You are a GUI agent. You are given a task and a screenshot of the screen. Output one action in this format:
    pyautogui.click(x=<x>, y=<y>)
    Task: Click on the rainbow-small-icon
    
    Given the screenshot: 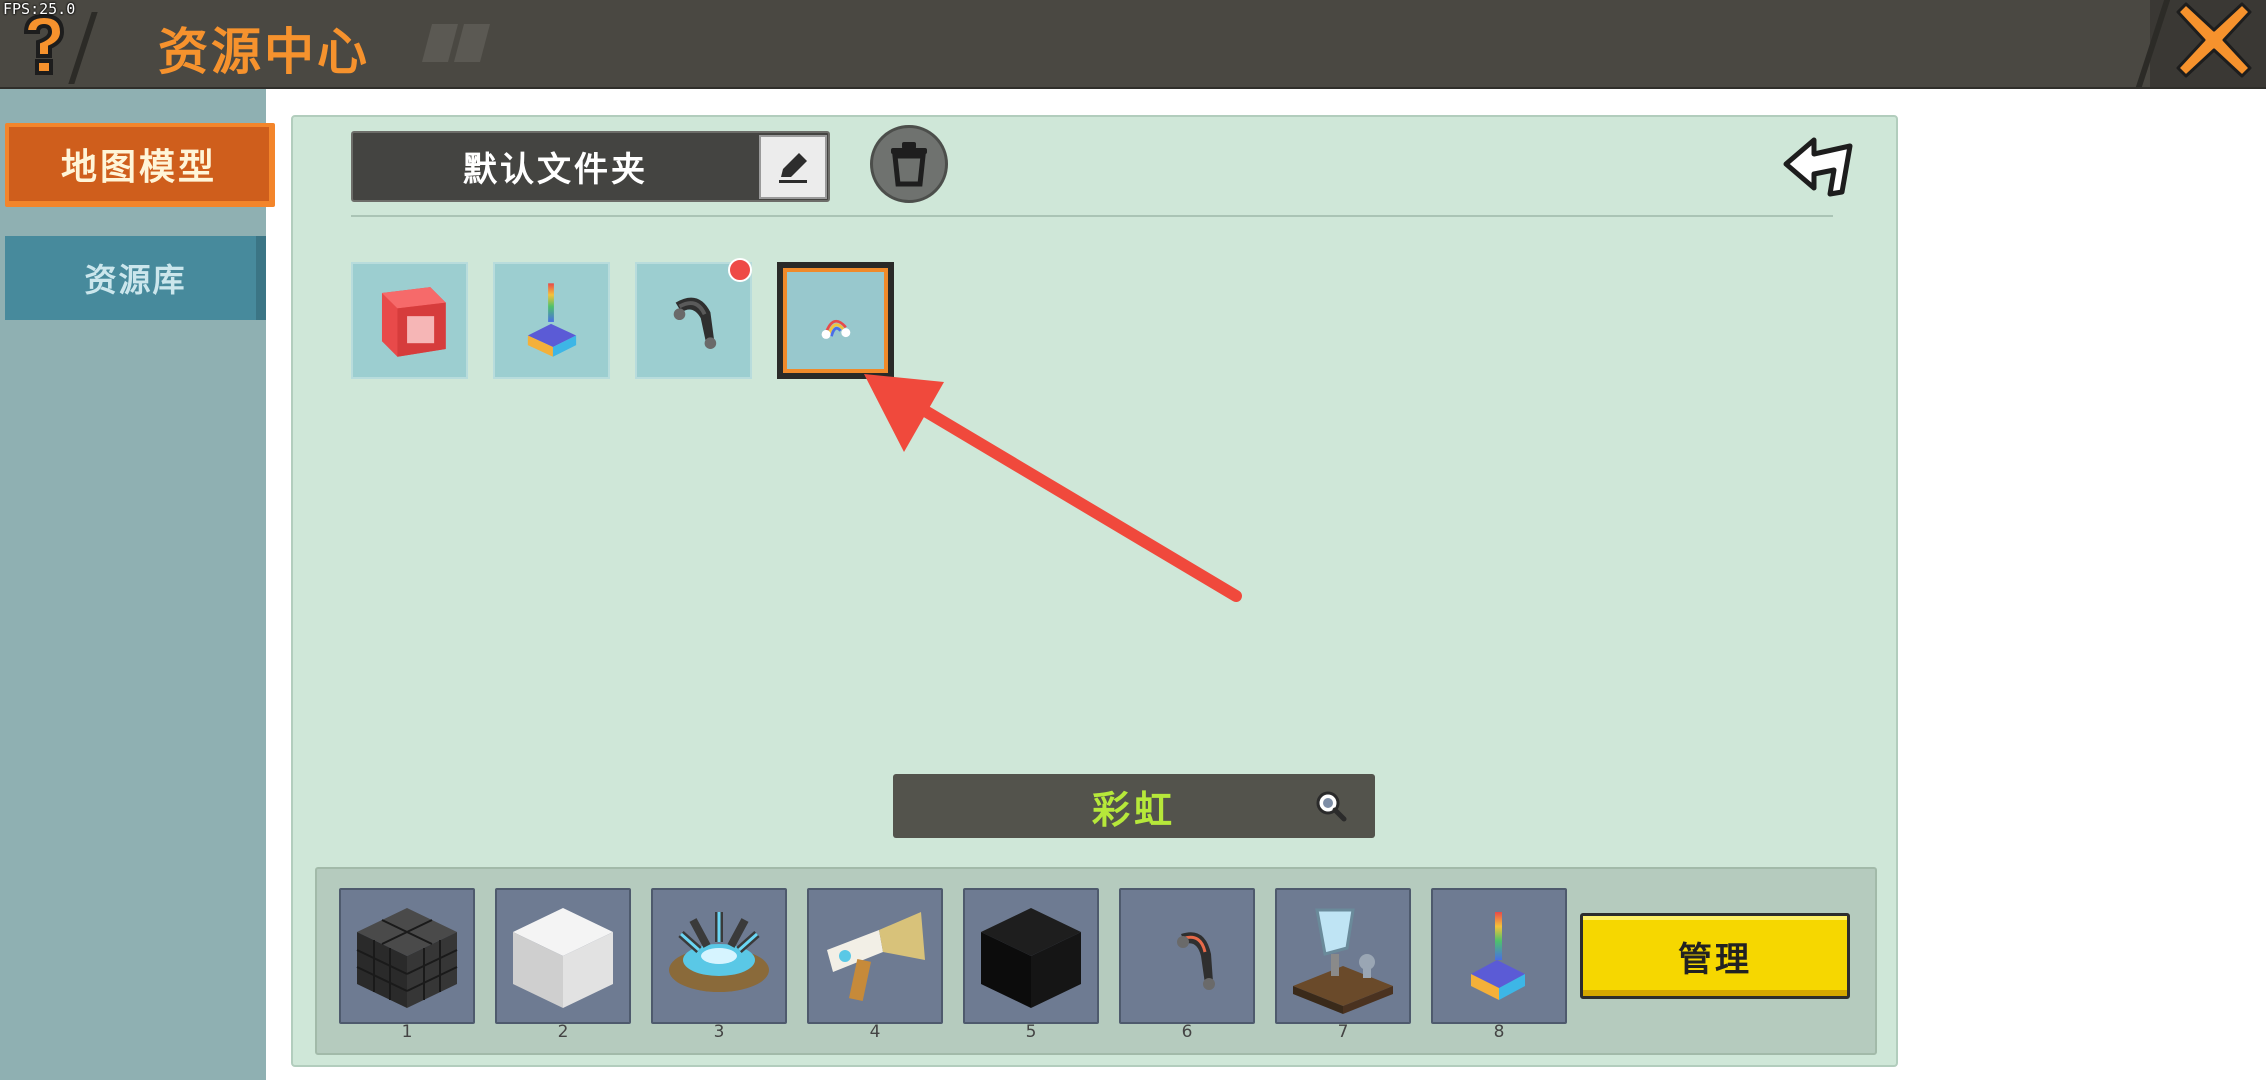 What is the action you would take?
    pyautogui.click(x=836, y=329)
    